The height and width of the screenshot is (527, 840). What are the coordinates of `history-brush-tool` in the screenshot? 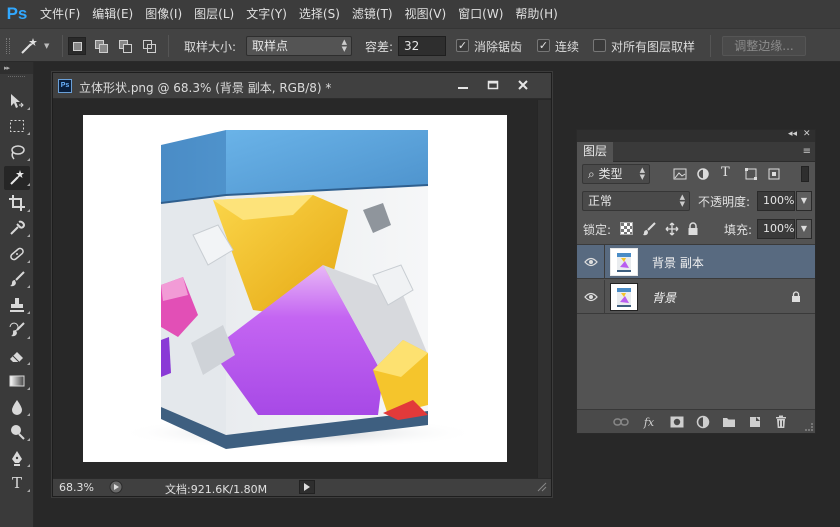 It's located at (17, 331).